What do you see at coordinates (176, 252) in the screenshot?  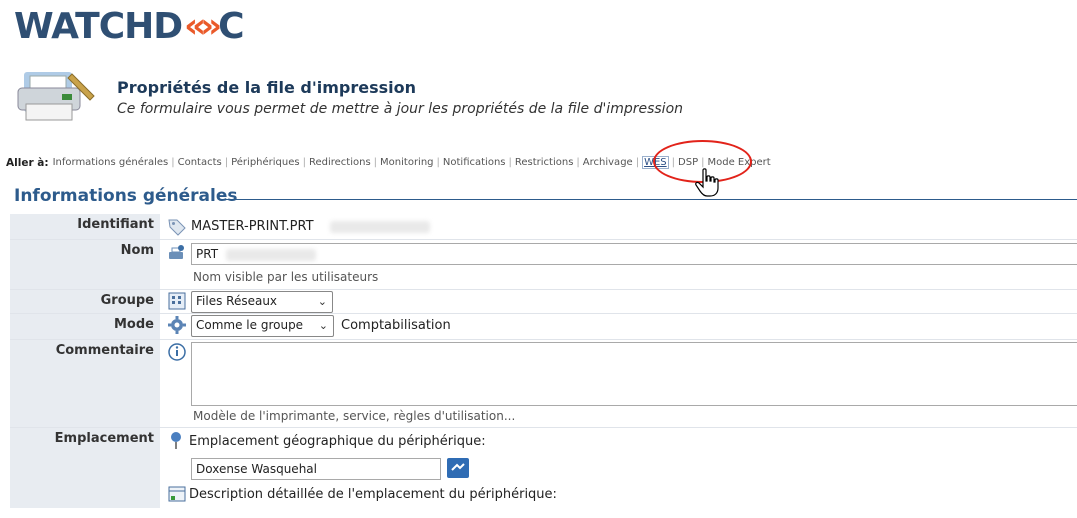 I see `printer-user-icon` at bounding box center [176, 252].